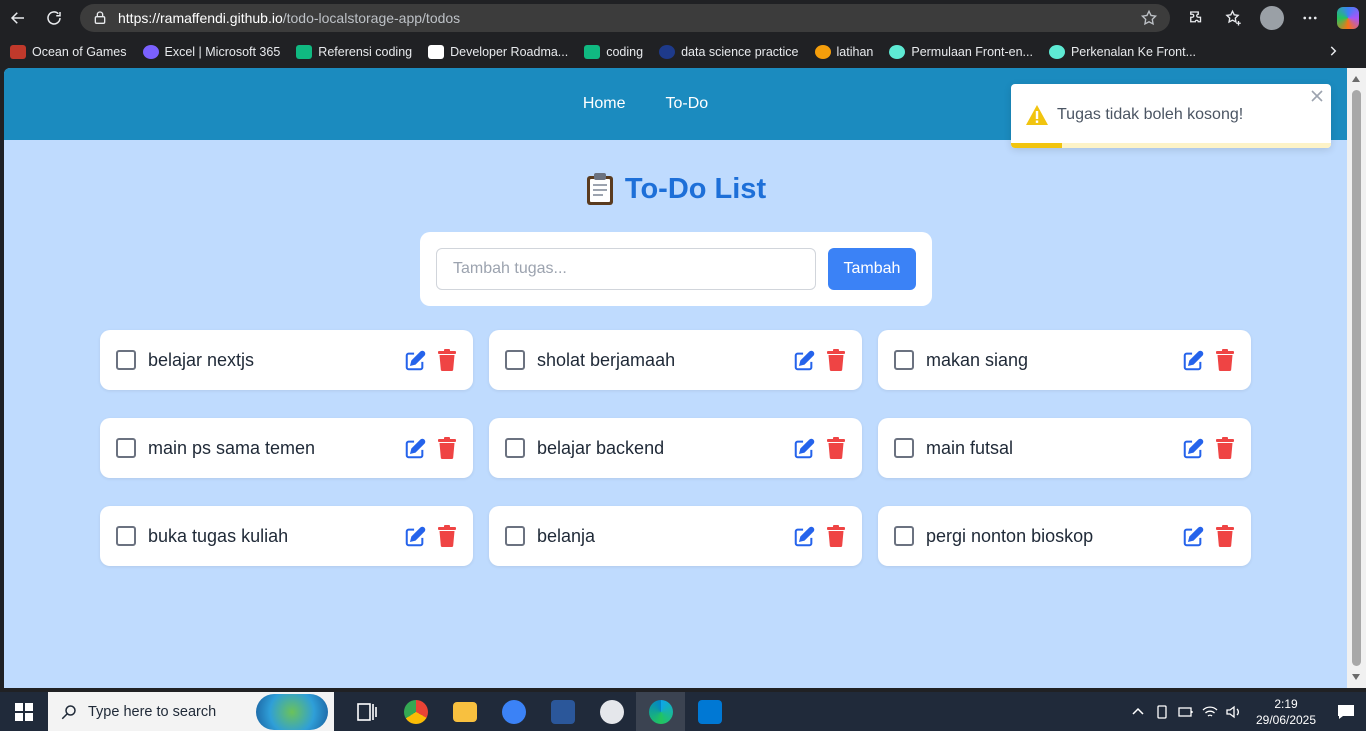 Image resolution: width=1366 pixels, height=731 pixels. I want to click on whatsapp-icon, so click(611, 711).